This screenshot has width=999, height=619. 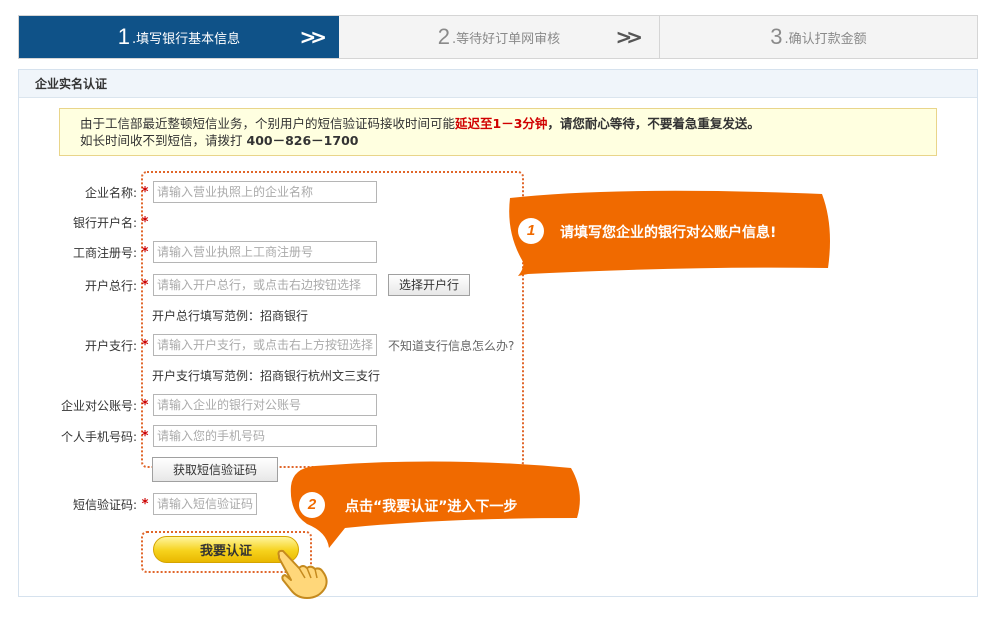 What do you see at coordinates (498, 84) in the screenshot?
I see `panel-title: 企业实名认证` at bounding box center [498, 84].